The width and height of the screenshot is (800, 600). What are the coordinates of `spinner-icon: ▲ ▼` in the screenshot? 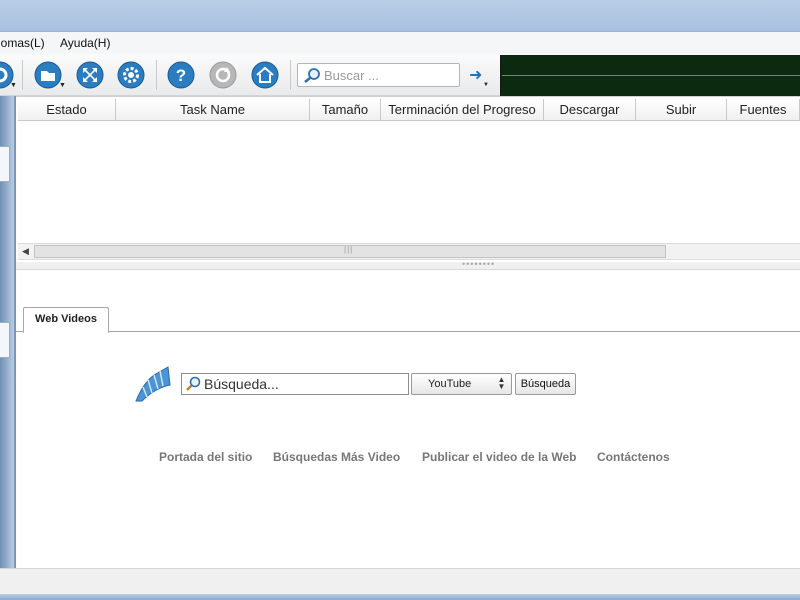 It's located at (501, 384).